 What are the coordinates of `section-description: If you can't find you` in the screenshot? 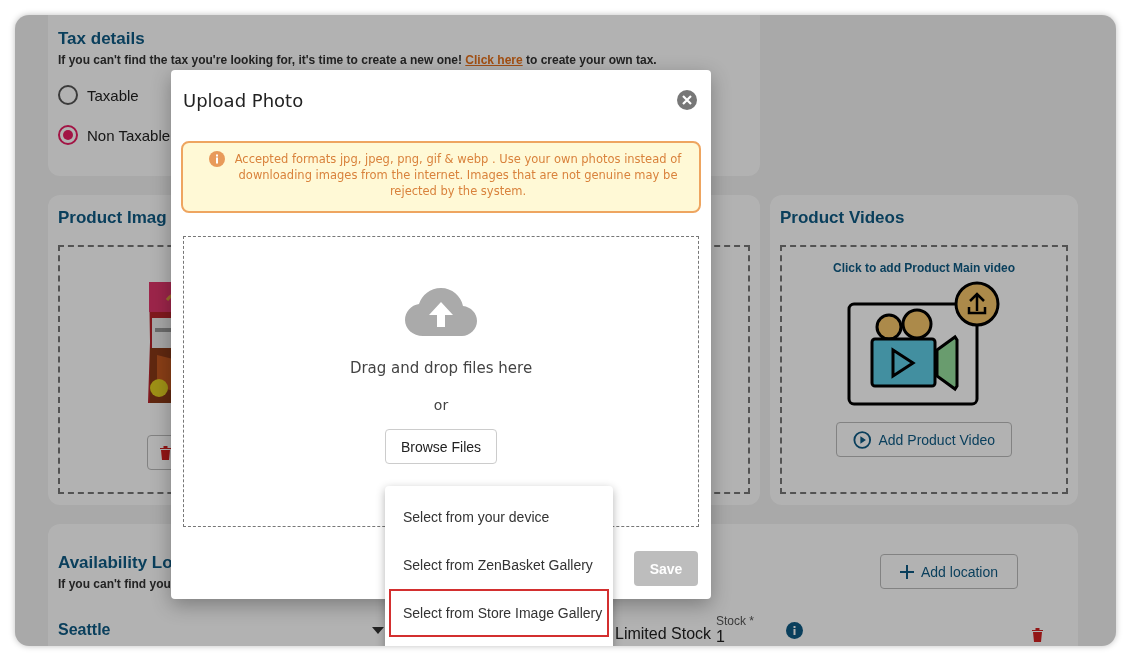 It's located at (115, 584).